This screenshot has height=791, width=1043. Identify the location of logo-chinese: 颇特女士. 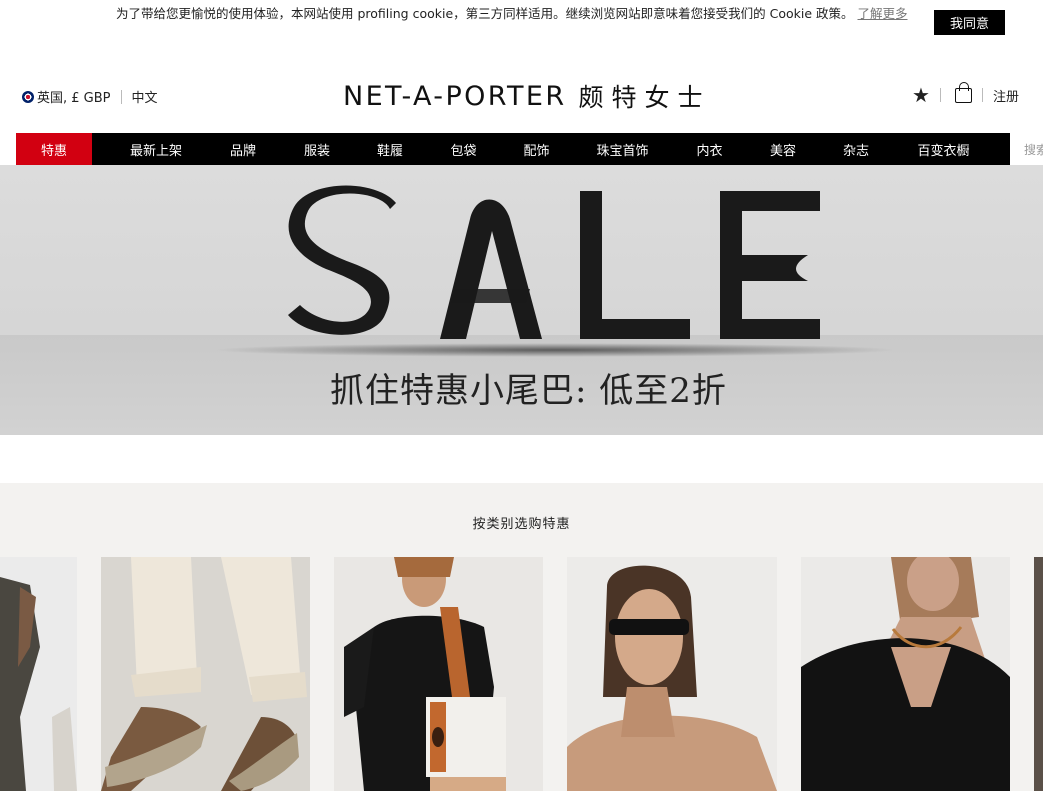
(644, 97).